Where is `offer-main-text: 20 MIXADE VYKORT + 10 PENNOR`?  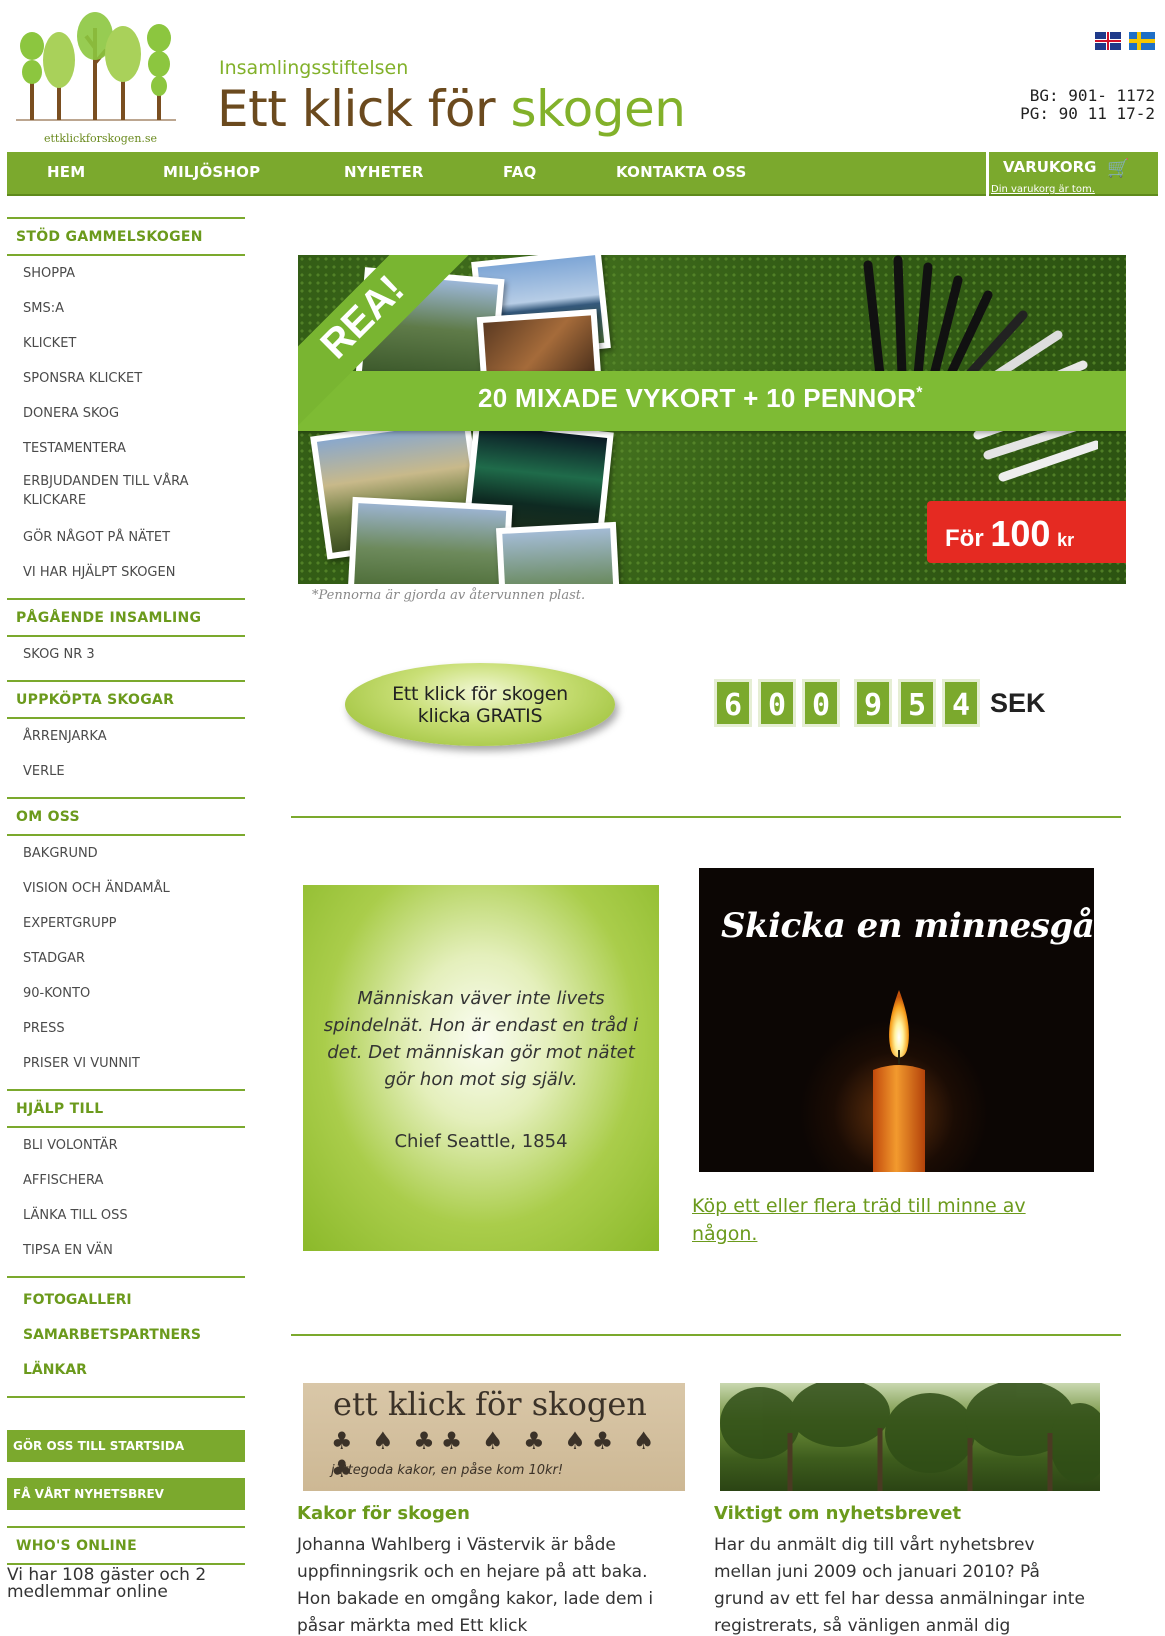
offer-main-text: 20 MIXADE VYKORT + 10 PENNOR is located at coordinates (697, 398).